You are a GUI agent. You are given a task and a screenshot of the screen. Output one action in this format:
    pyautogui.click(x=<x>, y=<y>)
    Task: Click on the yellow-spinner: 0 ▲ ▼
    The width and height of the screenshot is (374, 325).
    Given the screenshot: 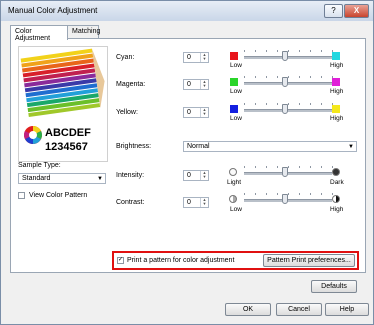 What is the action you would take?
    pyautogui.click(x=196, y=112)
    